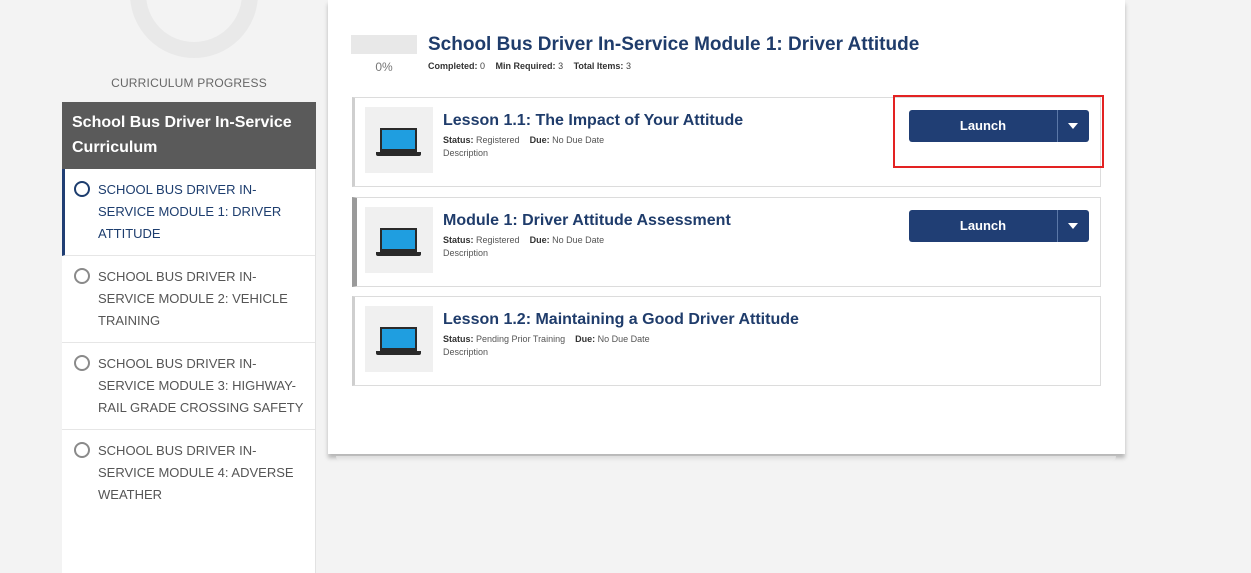 Image resolution: width=1251 pixels, height=573 pixels. Describe the element at coordinates (561, 66) in the screenshot. I see `min-required-value: 3` at that location.